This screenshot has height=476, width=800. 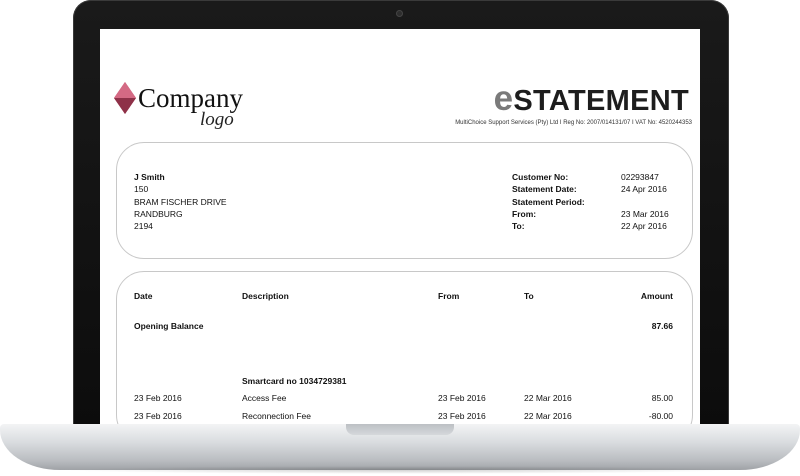 I want to click on statement-period-row: Statement Period:, so click(x=592, y=202).